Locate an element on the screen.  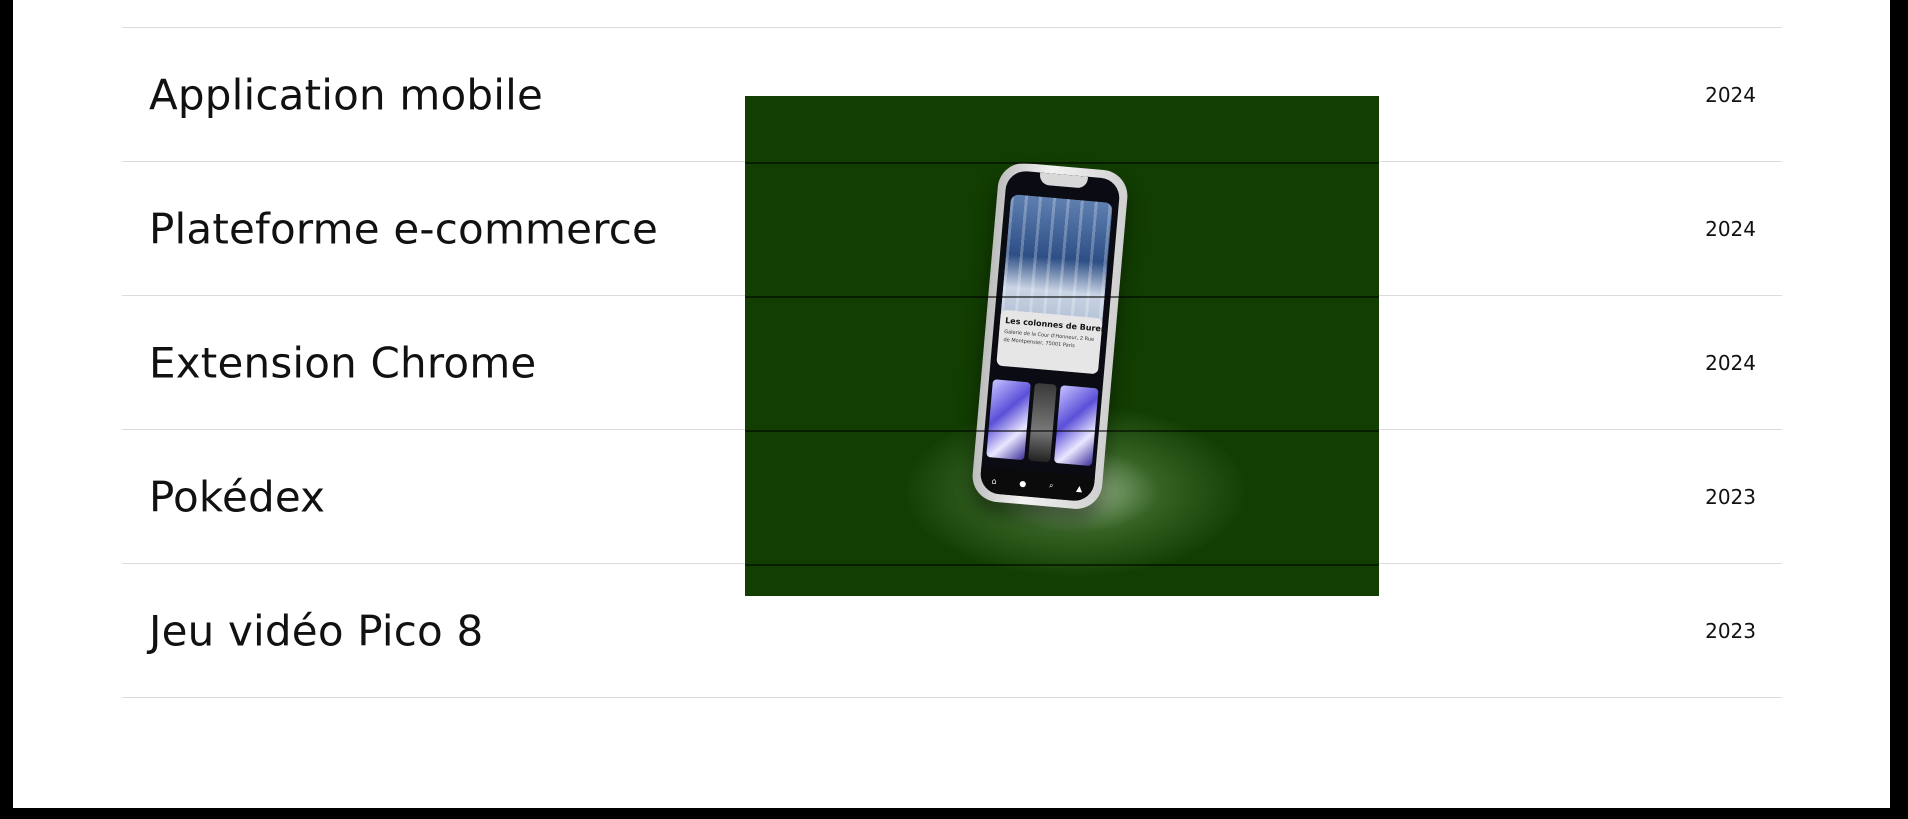
phone-notch is located at coordinates (1064, 180).